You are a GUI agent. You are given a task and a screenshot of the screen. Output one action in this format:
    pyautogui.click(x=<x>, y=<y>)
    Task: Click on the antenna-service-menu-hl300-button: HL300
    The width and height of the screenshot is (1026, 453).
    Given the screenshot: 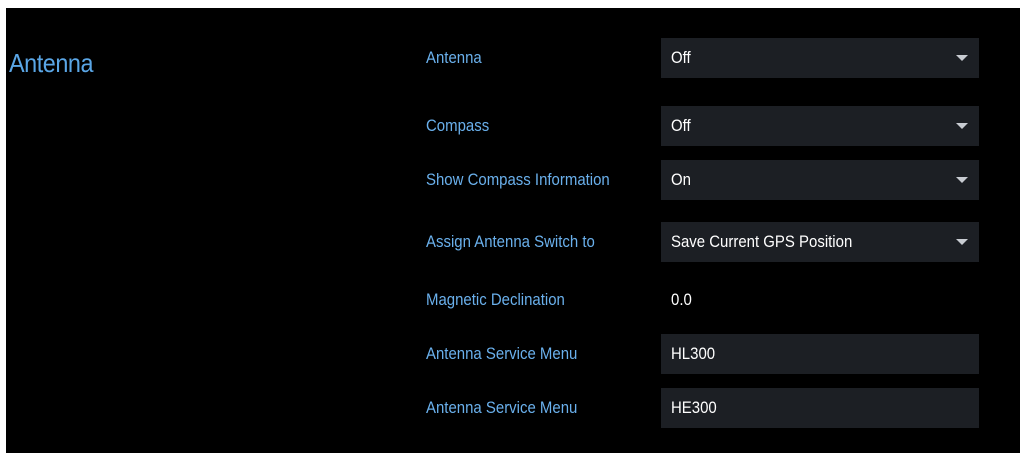 What is the action you would take?
    pyautogui.click(x=820, y=354)
    